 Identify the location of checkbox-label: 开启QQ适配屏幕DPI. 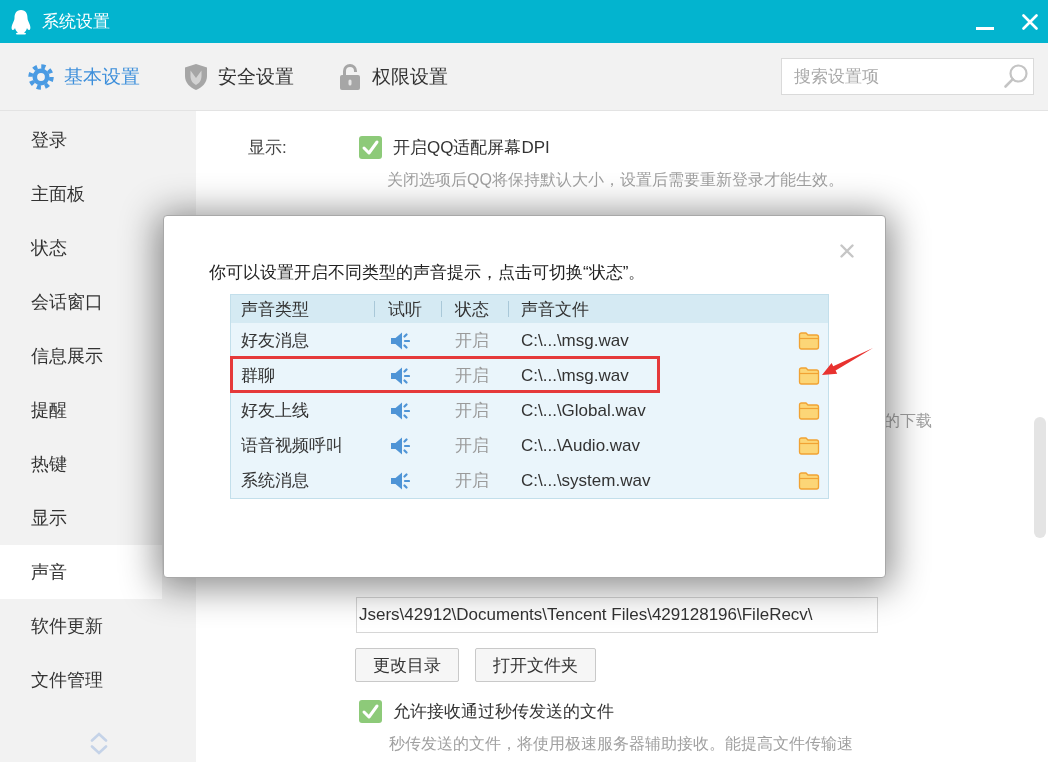
(471, 147).